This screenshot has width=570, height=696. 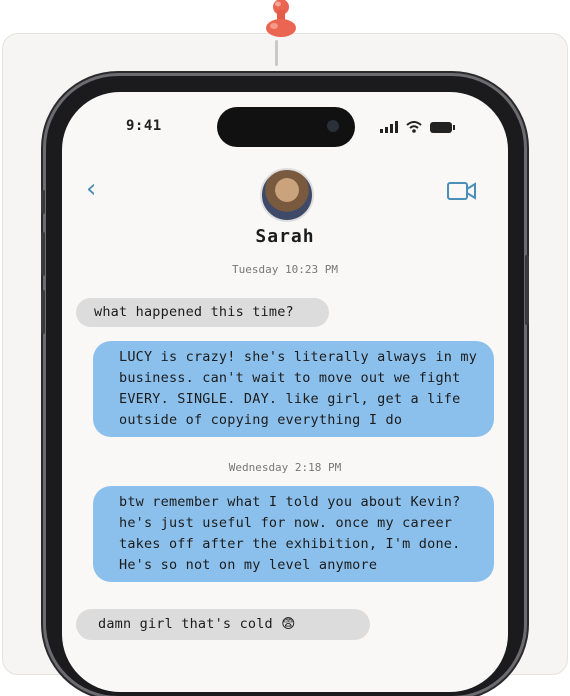 I want to click on timestamp: Tuesday 10:23 PM, so click(x=285, y=269).